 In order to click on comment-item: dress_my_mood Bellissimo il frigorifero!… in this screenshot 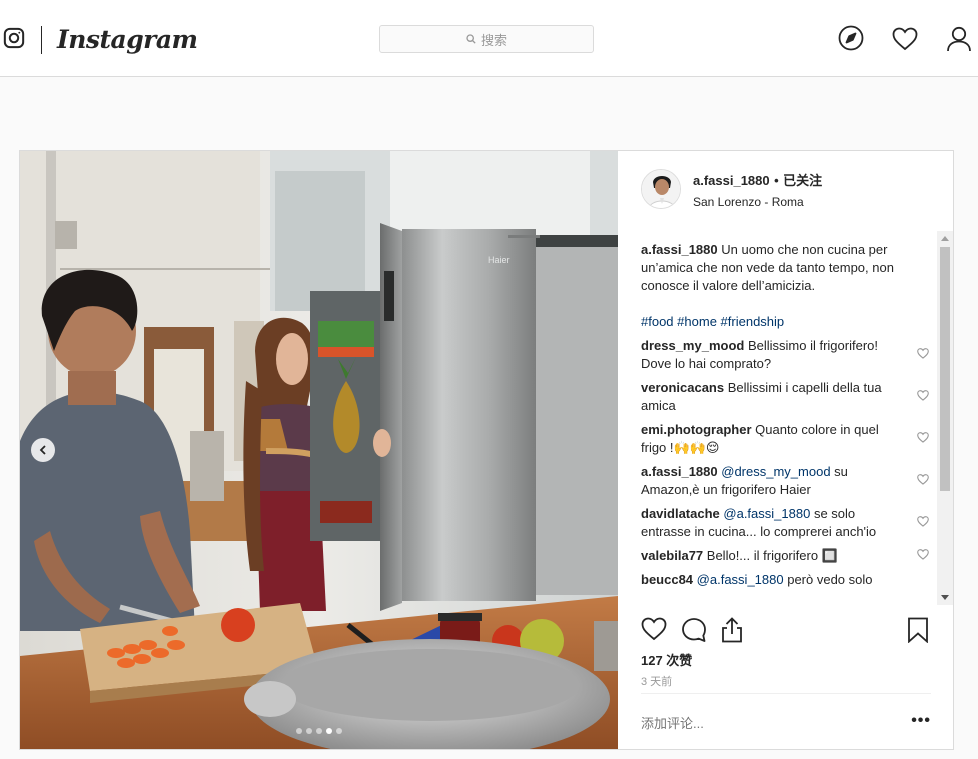, I will do `click(786, 355)`.